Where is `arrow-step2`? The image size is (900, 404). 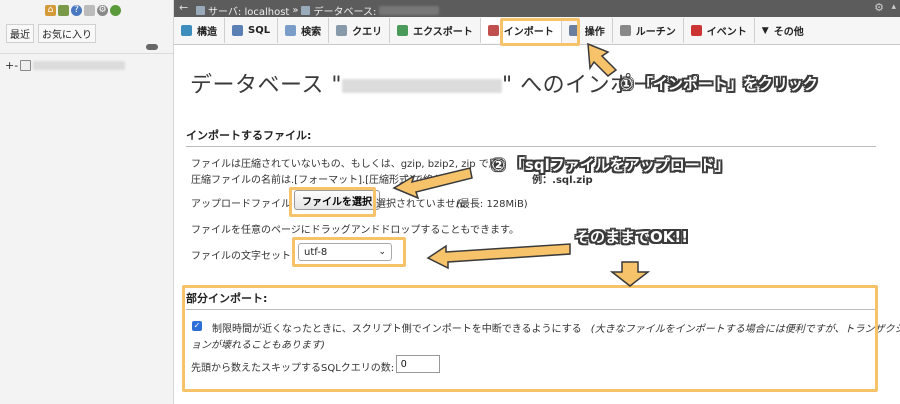 arrow-step2 is located at coordinates (432, 183).